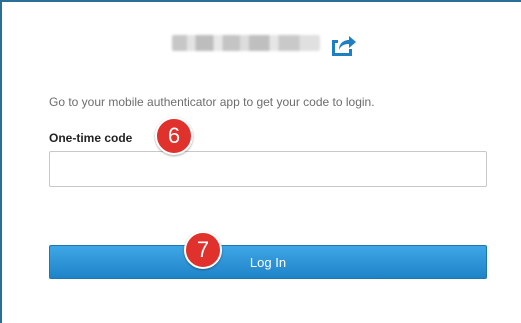 The width and height of the screenshot is (521, 323). I want to click on otp-label: One-time code, so click(91, 138).